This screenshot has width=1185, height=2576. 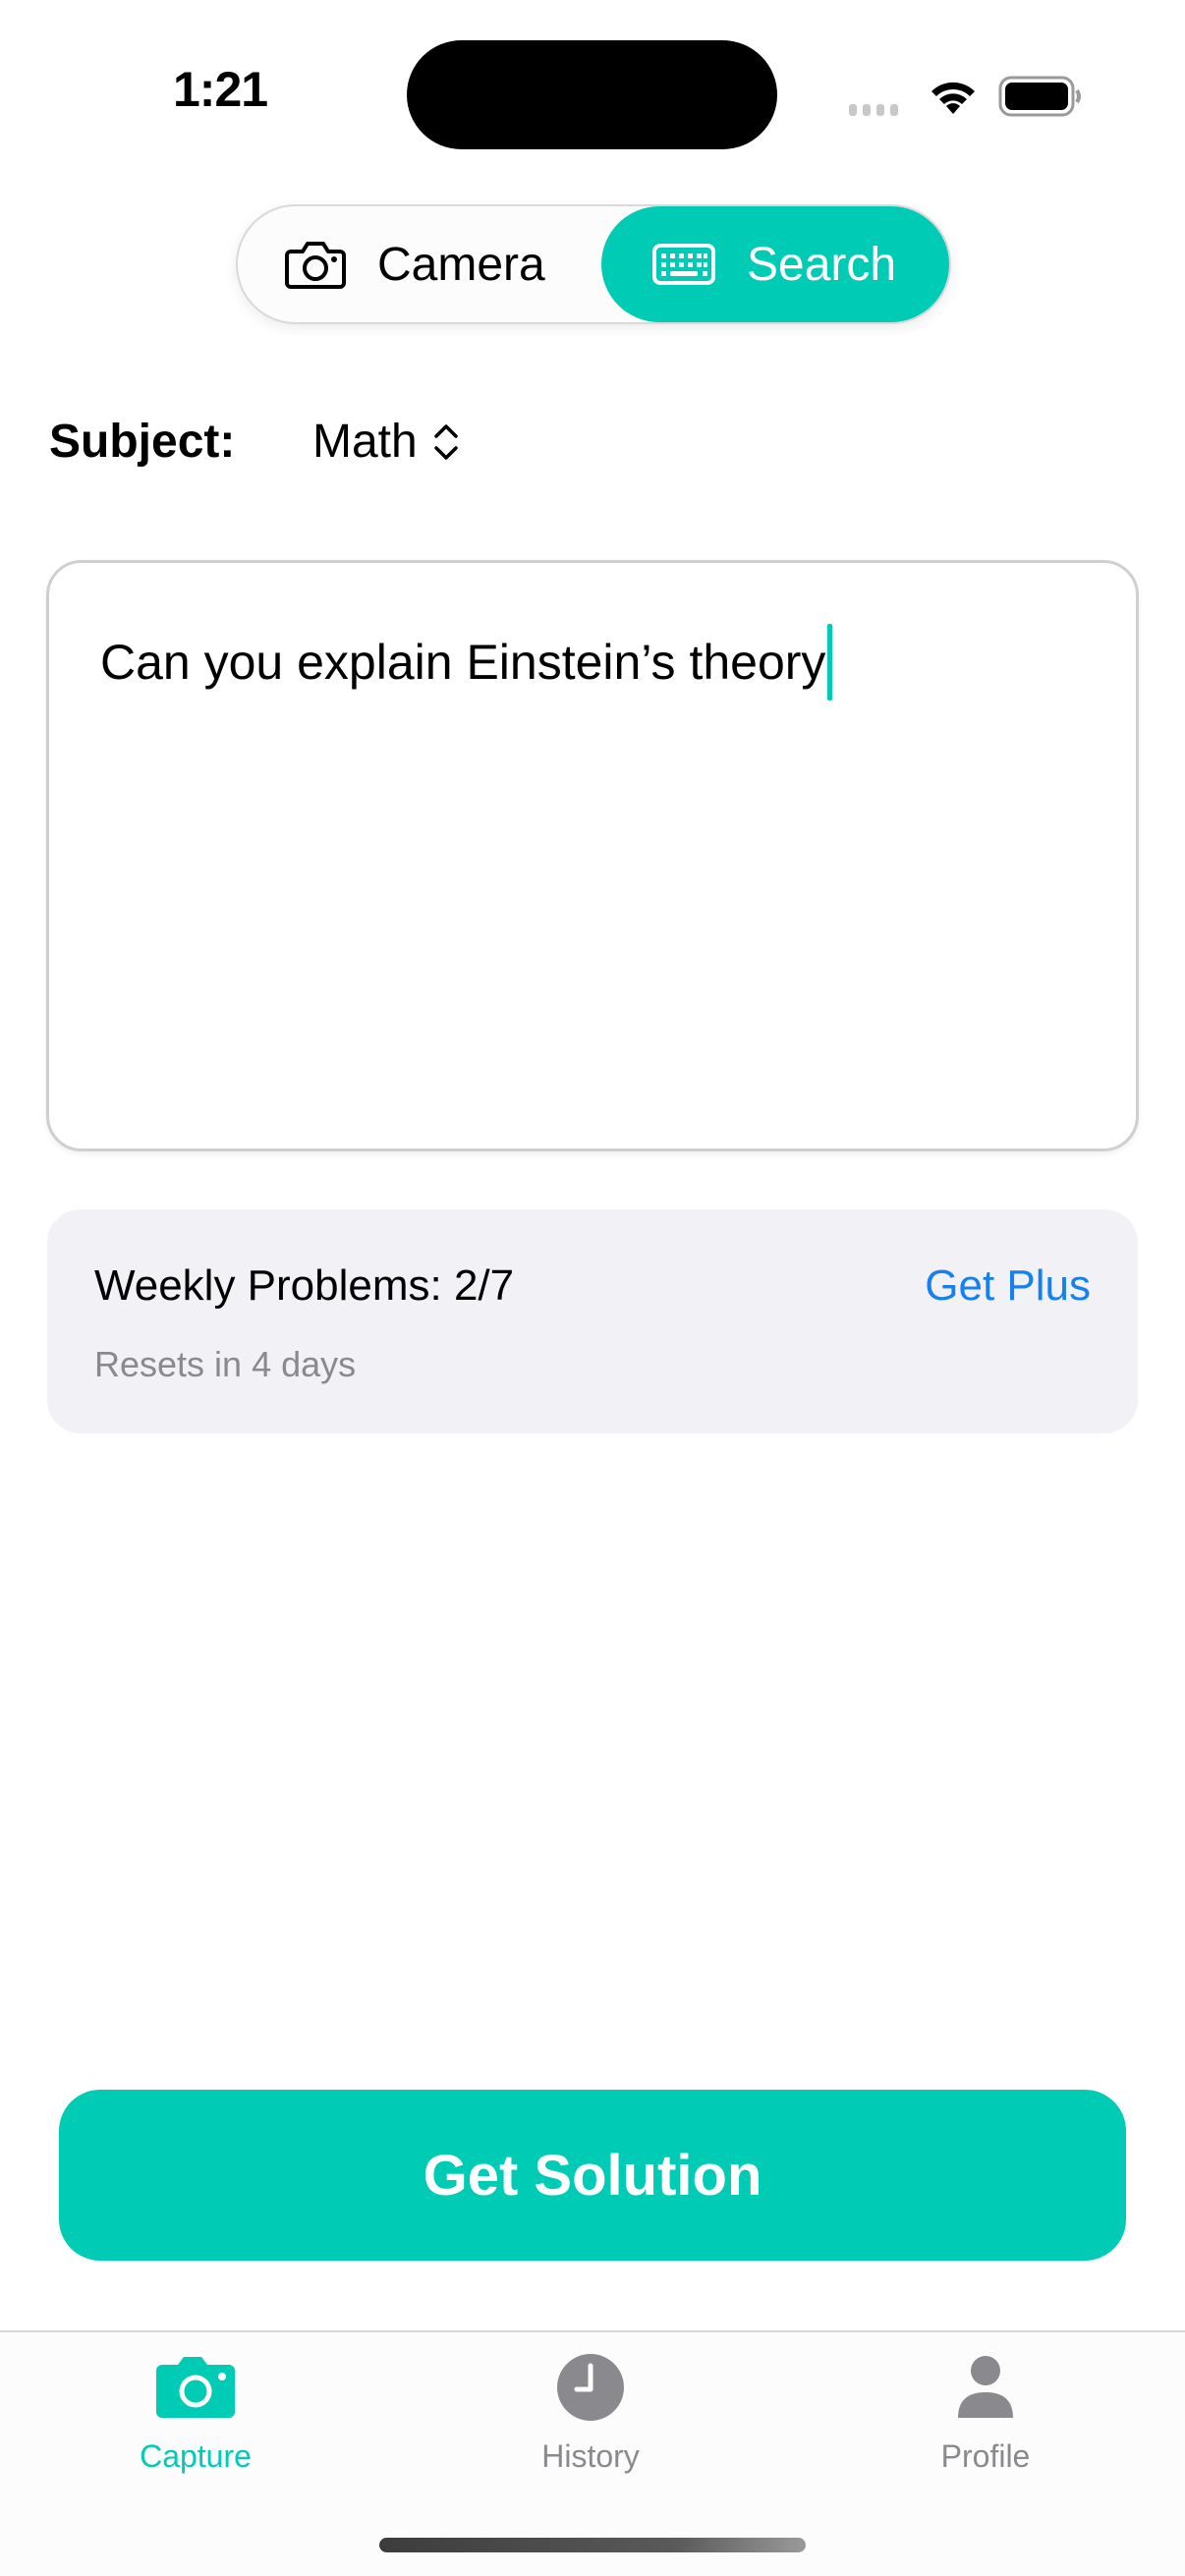 I want to click on tab-history-label: History, so click(x=591, y=2456).